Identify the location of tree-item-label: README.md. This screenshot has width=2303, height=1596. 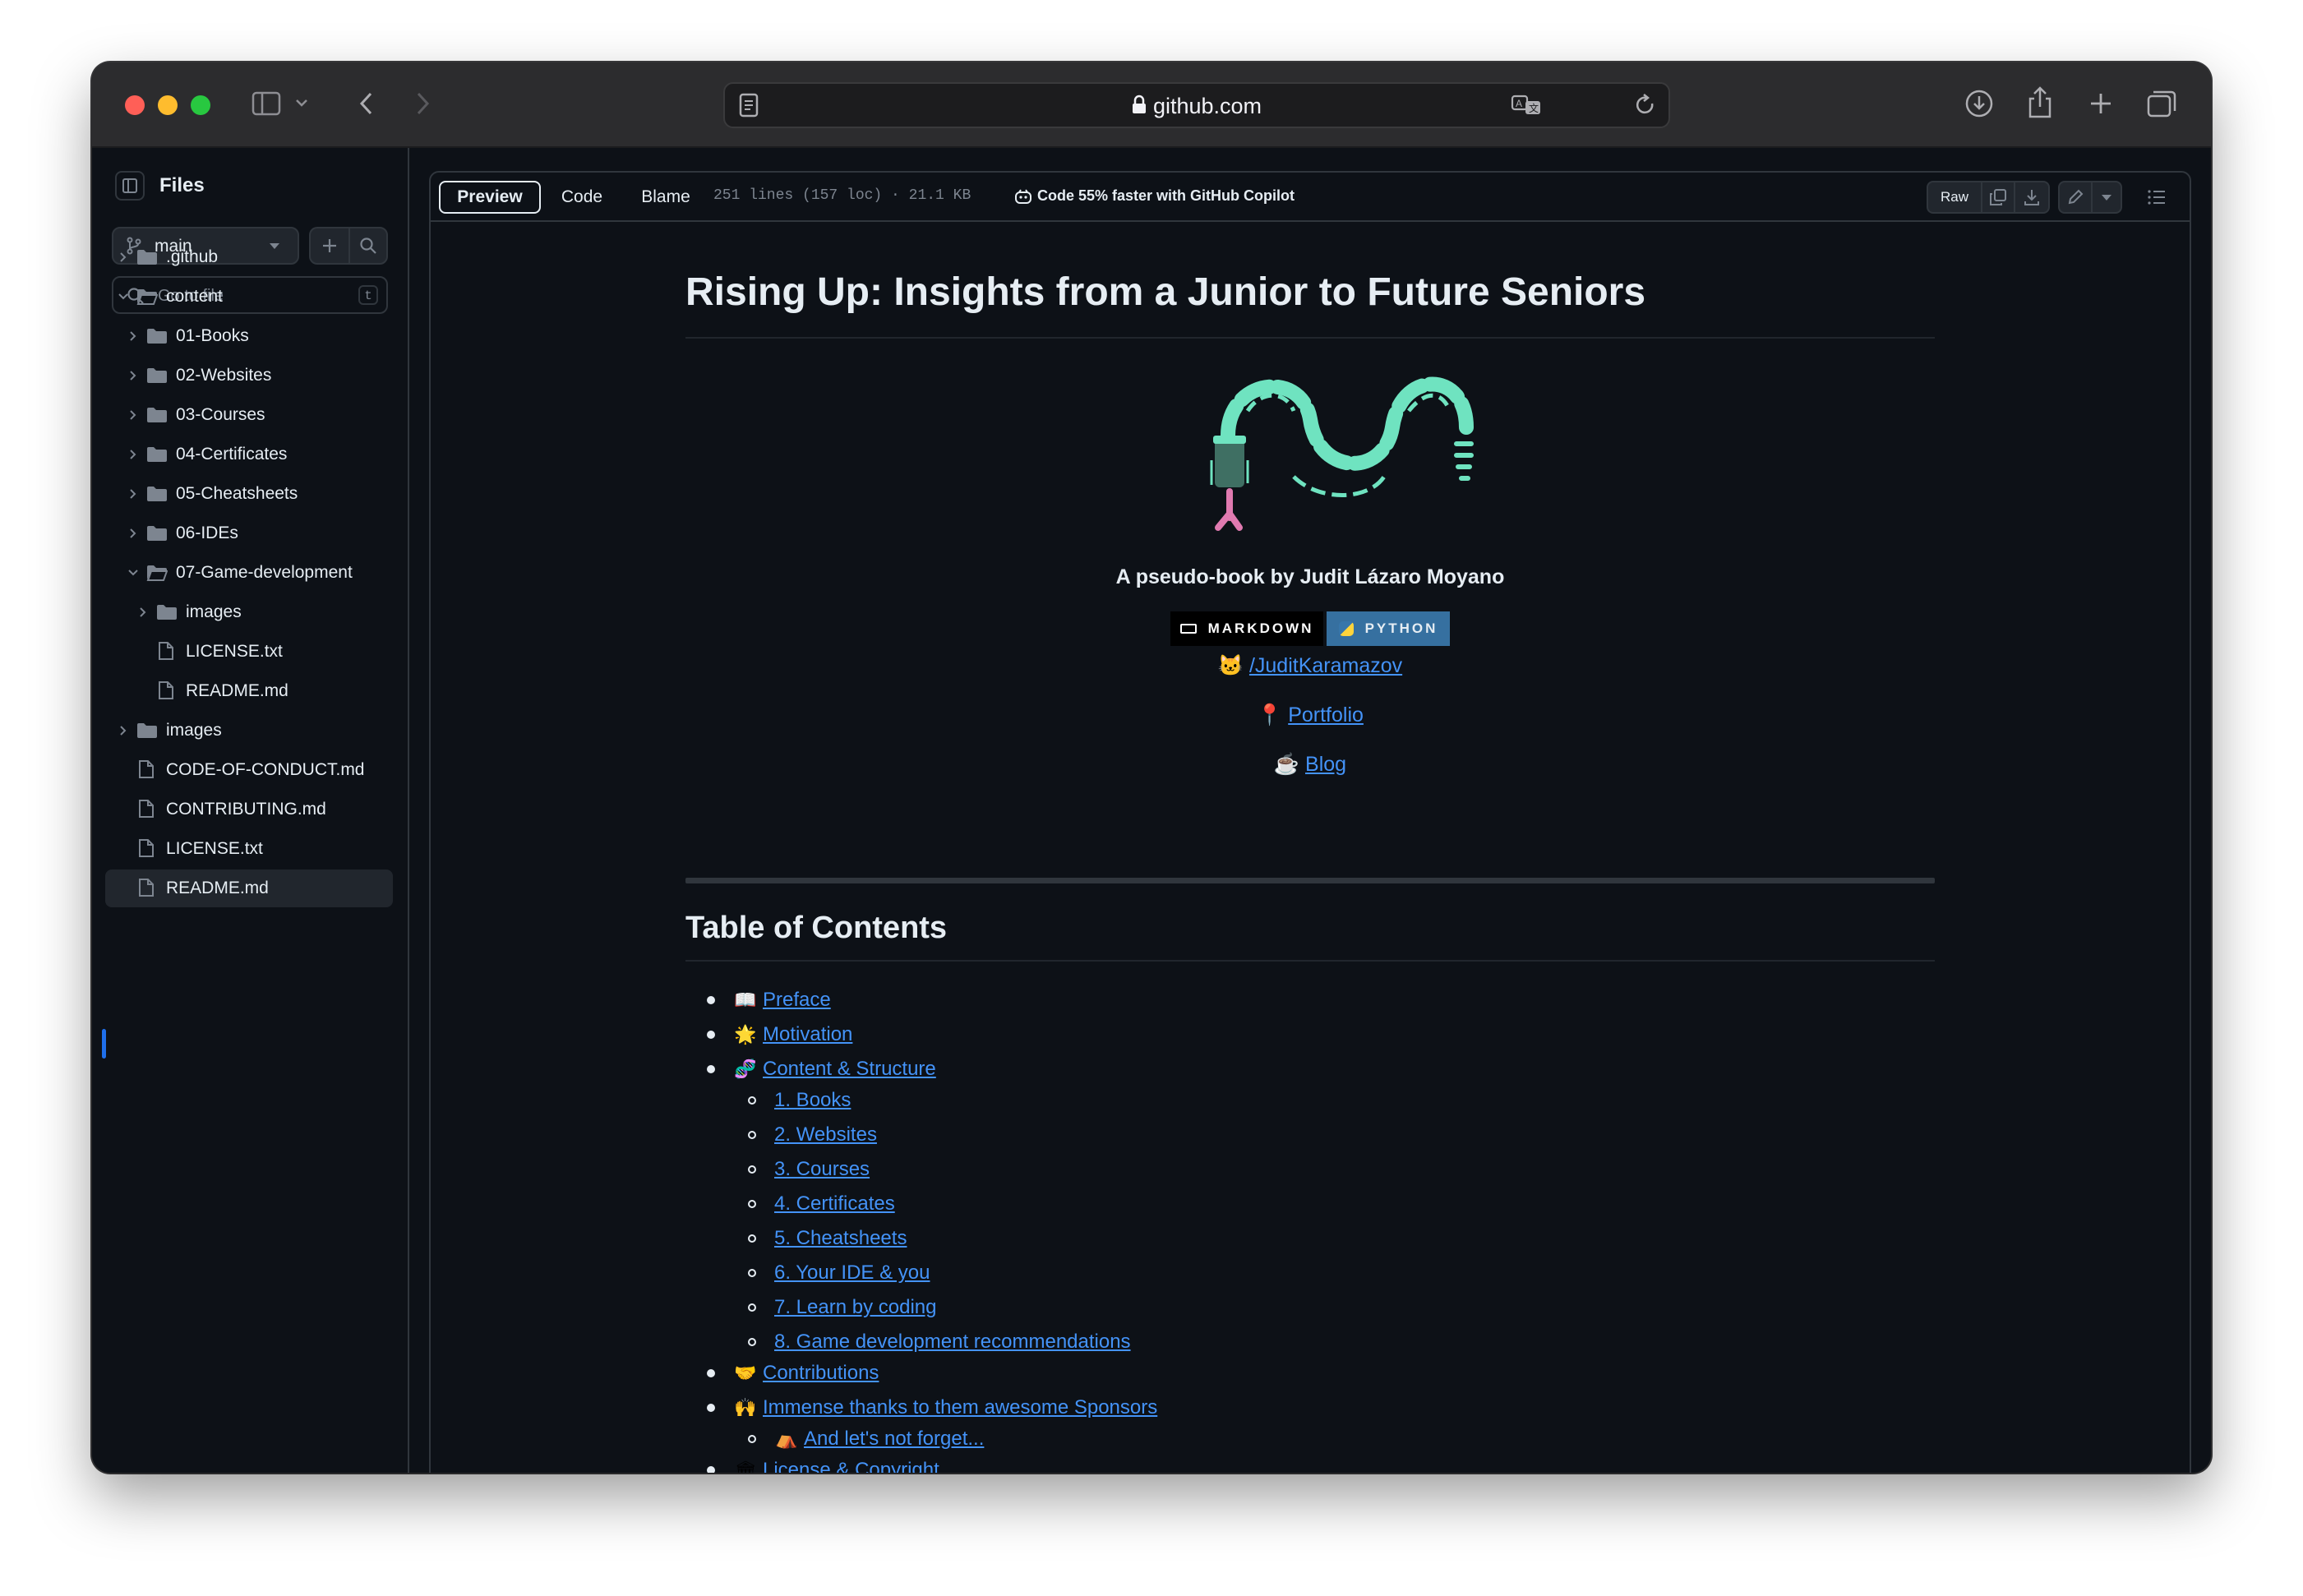
(218, 888).